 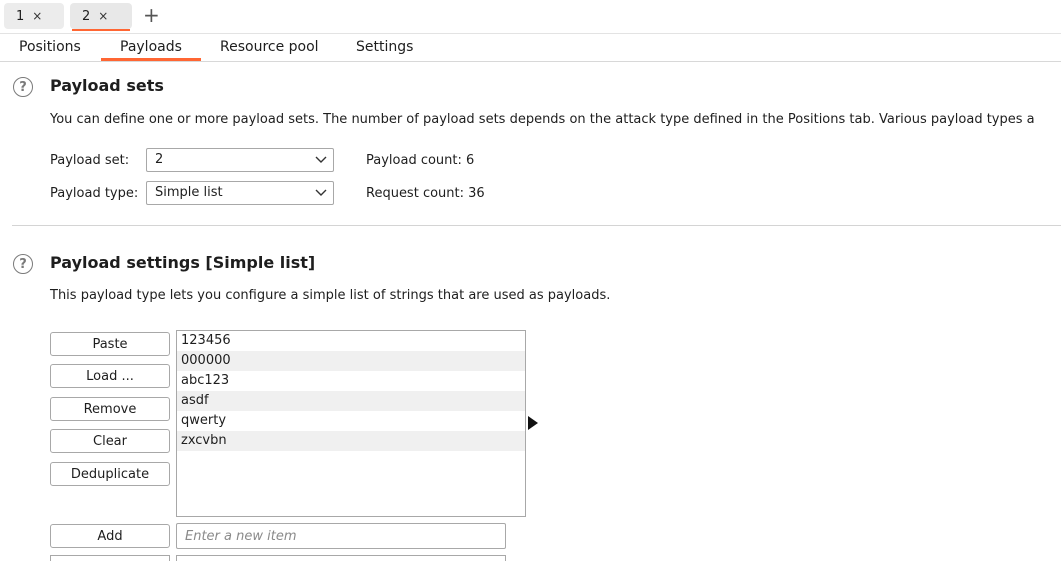 I want to click on request-count: Request count: 36, so click(x=425, y=193).